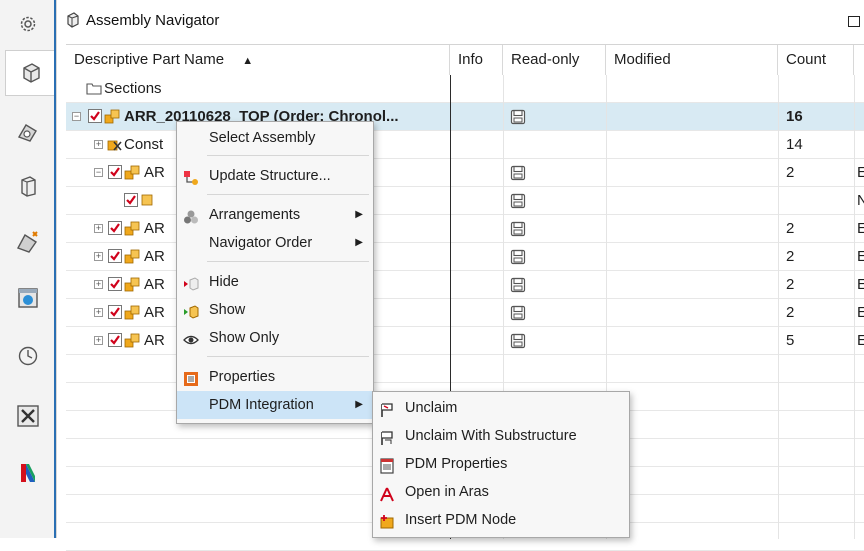 This screenshot has width=864, height=551. I want to click on column-header-next, so click(859, 60).